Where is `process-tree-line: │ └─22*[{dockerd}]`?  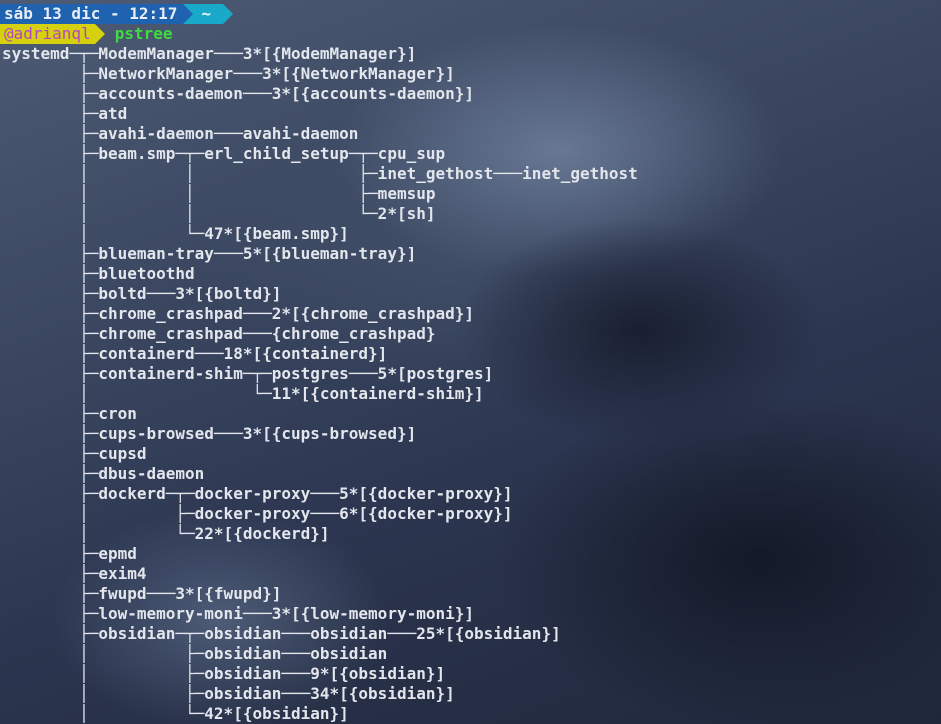 process-tree-line: │ └─22*[{dockerd}] is located at coordinates (166, 533).